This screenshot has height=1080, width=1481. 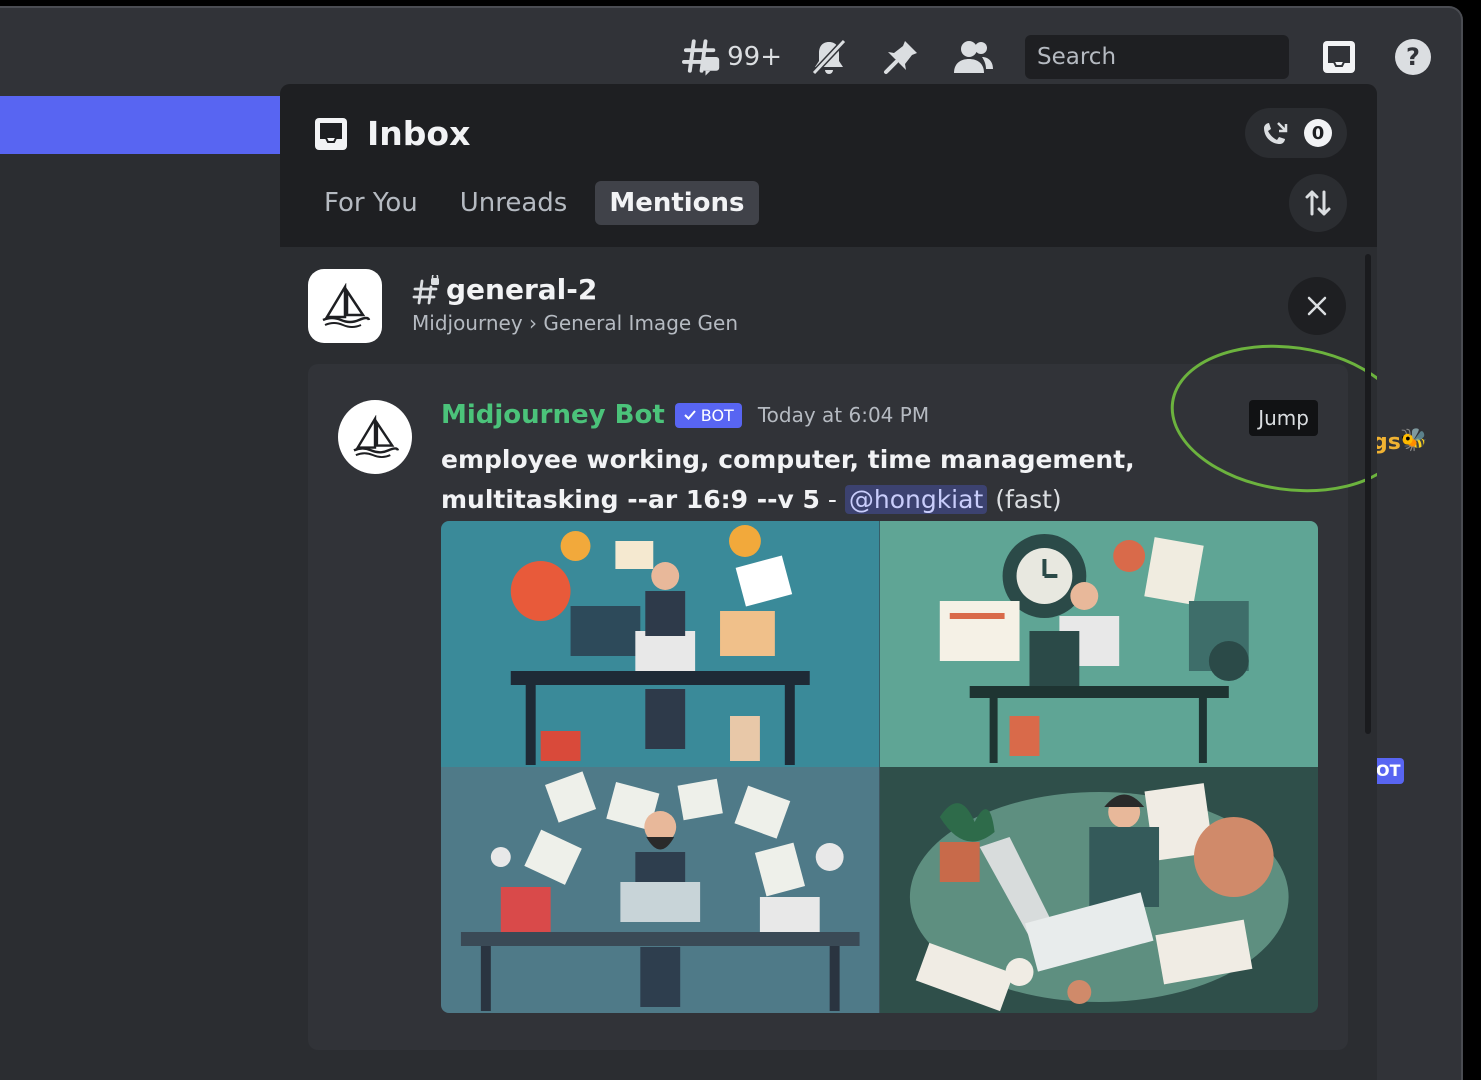 I want to click on inbox-header: Inbox 0 For You Unreads Mentions, so click(x=828, y=165).